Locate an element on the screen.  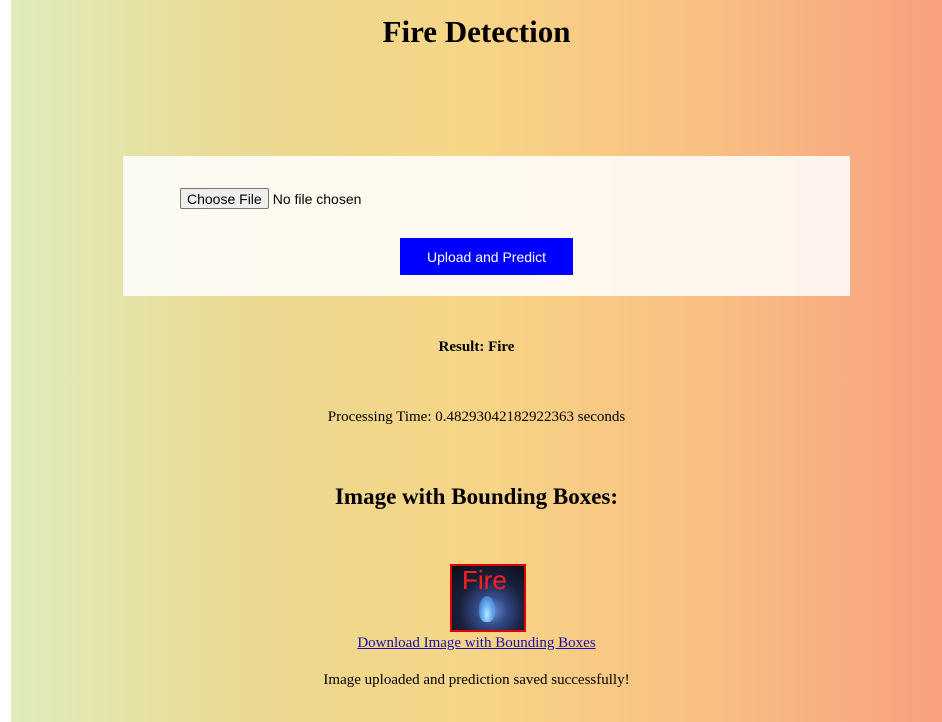
upload-and-predict-button: Upload and Predict is located at coordinates (486, 256).